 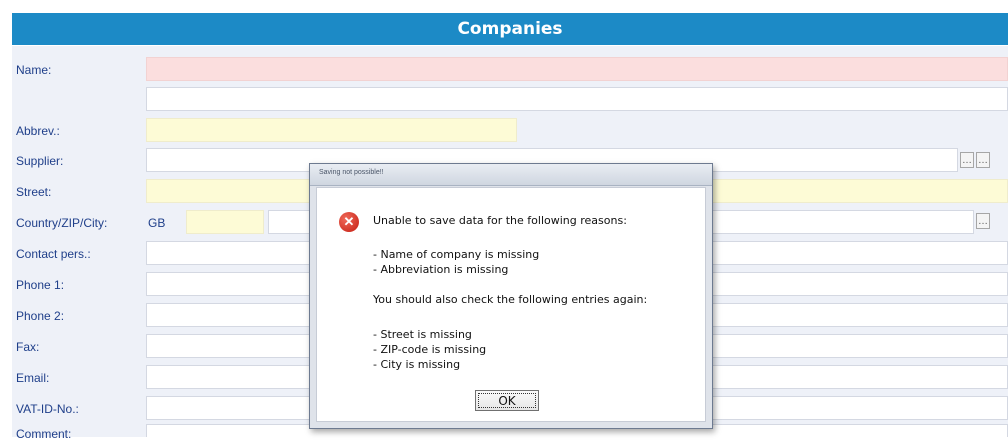 I want to click on dialog-error-1: - Name of company is missing, so click(x=456, y=254).